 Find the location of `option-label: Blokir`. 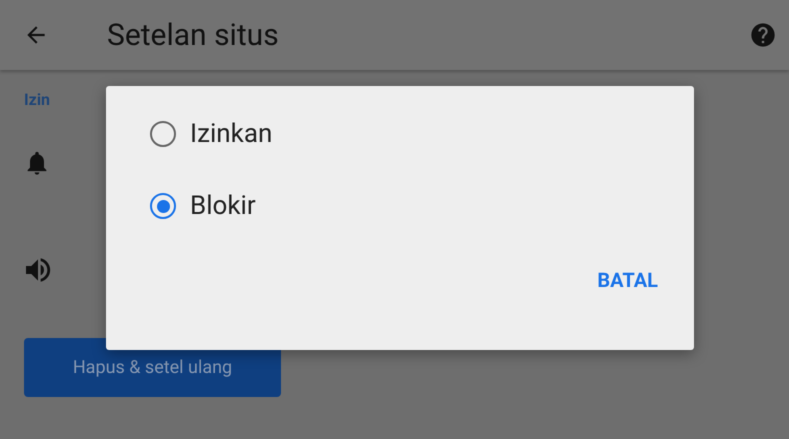

option-label: Blokir is located at coordinates (223, 206).